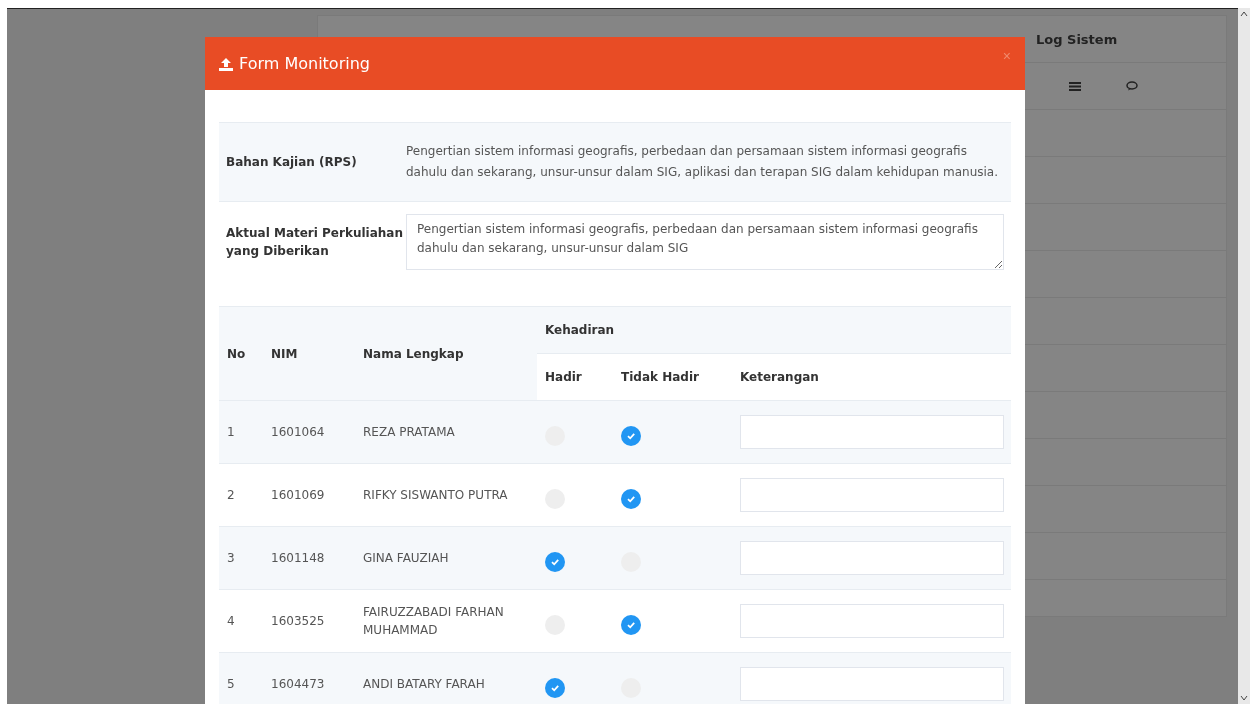 The image size is (1250, 704). Describe the element at coordinates (1077, 39) in the screenshot. I see `column-header: Log Sistem` at that location.